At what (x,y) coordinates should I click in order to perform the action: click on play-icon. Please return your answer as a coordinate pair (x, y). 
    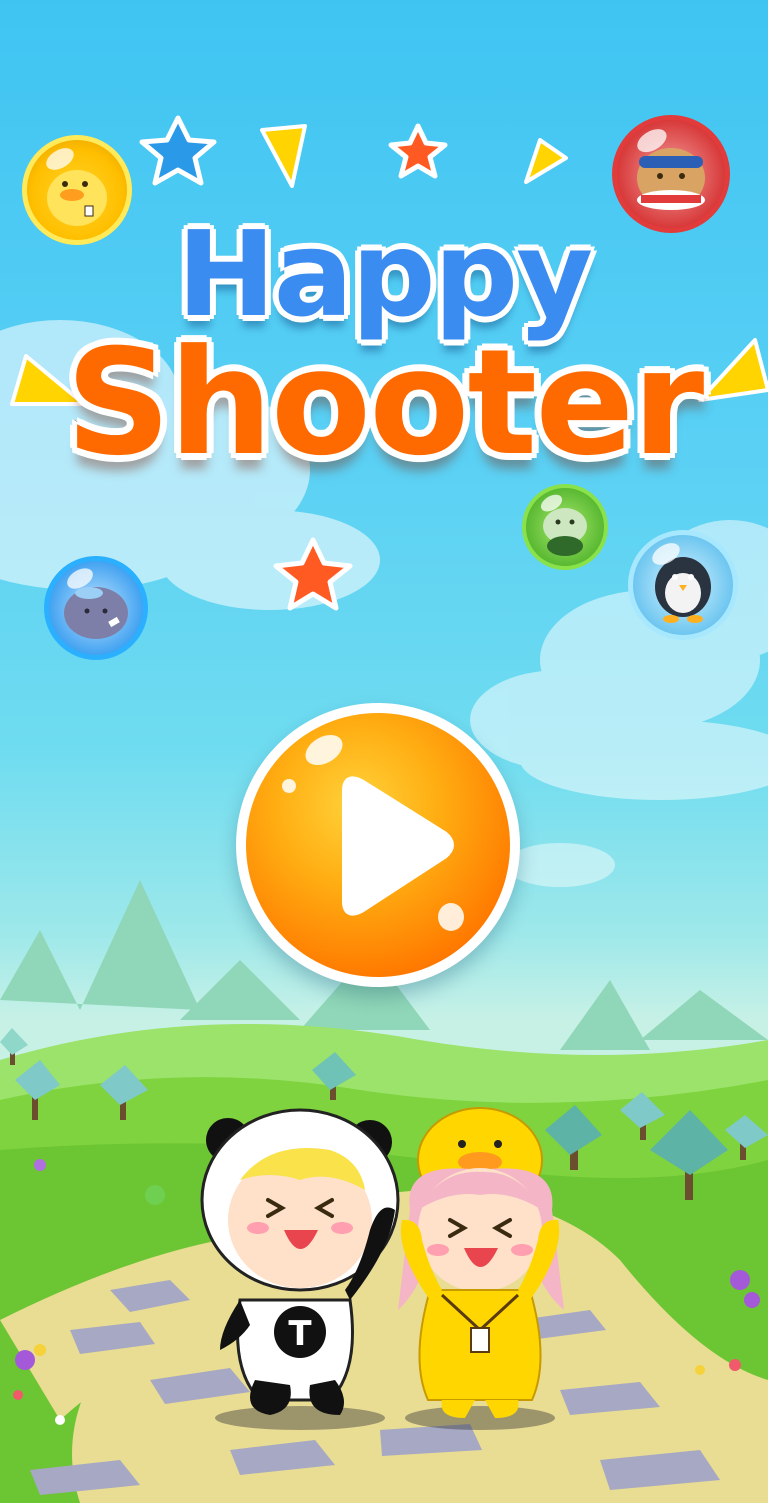
    Looking at the image, I should click on (398, 846).